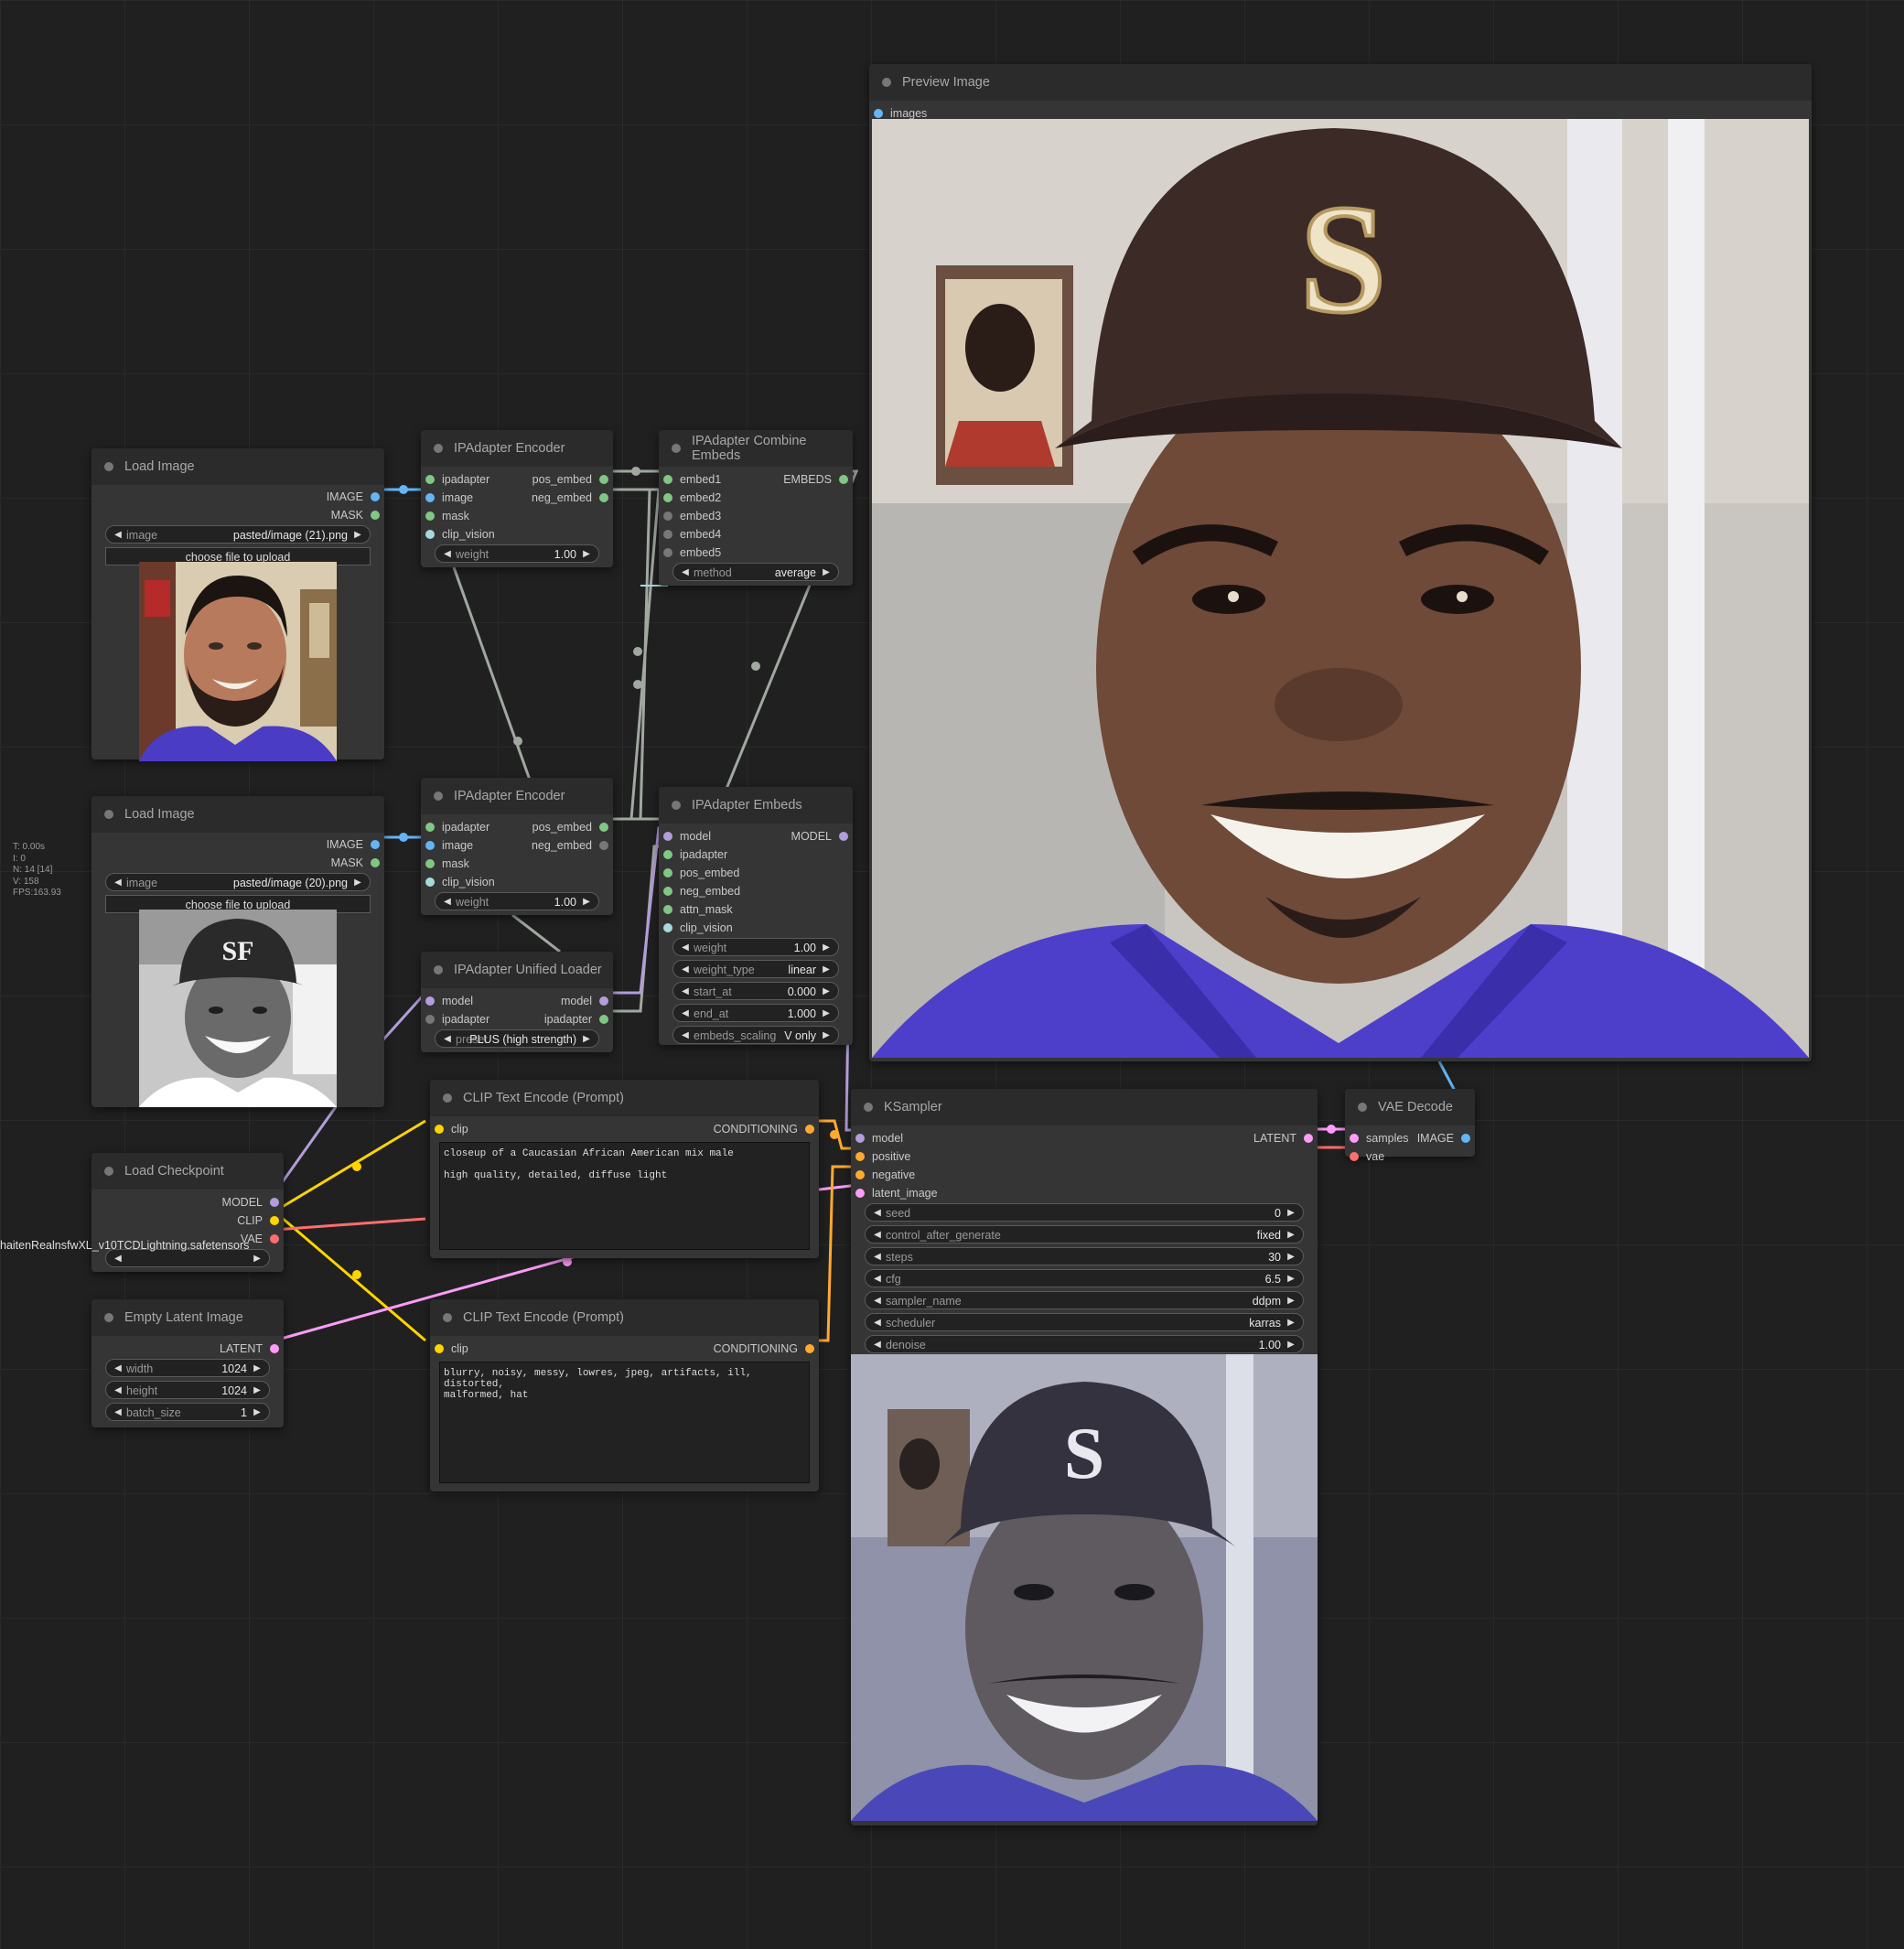  What do you see at coordinates (447, 516) in the screenshot?
I see `input-mask: mask` at bounding box center [447, 516].